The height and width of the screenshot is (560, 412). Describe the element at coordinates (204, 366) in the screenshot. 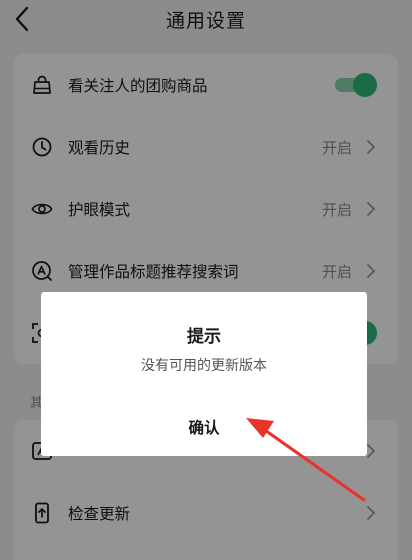

I see `dialog-message: 没有可用的更新版本` at that location.